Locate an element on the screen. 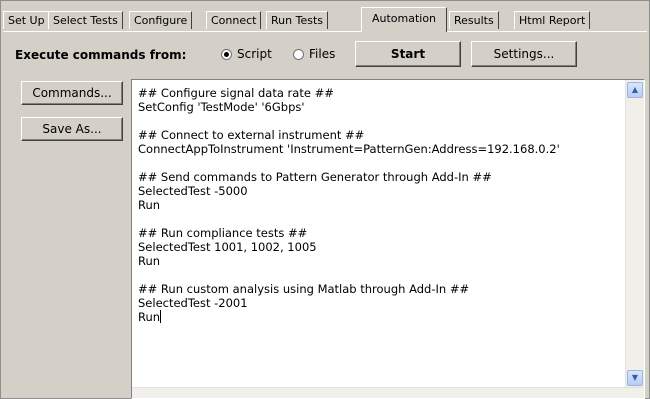 This screenshot has width=650, height=399. chevron-up-icon: ▲ is located at coordinates (635, 90).